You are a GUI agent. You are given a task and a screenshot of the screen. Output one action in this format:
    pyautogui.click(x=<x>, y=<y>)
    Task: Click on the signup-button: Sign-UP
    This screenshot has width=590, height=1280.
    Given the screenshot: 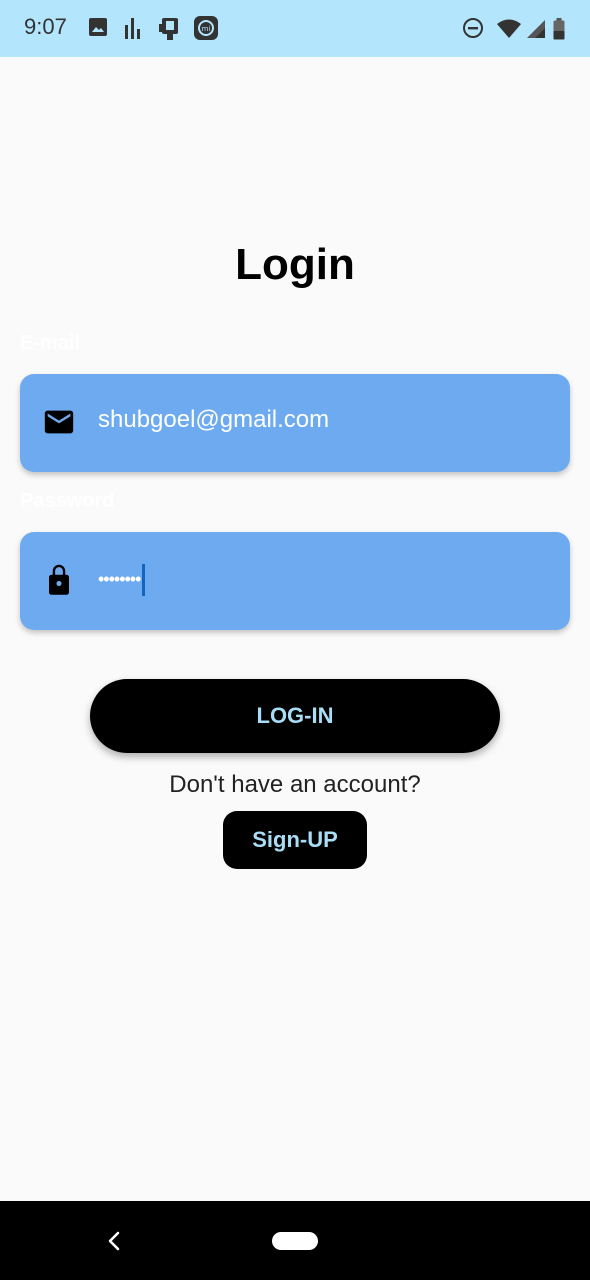 What is the action you would take?
    pyautogui.click(x=295, y=840)
    